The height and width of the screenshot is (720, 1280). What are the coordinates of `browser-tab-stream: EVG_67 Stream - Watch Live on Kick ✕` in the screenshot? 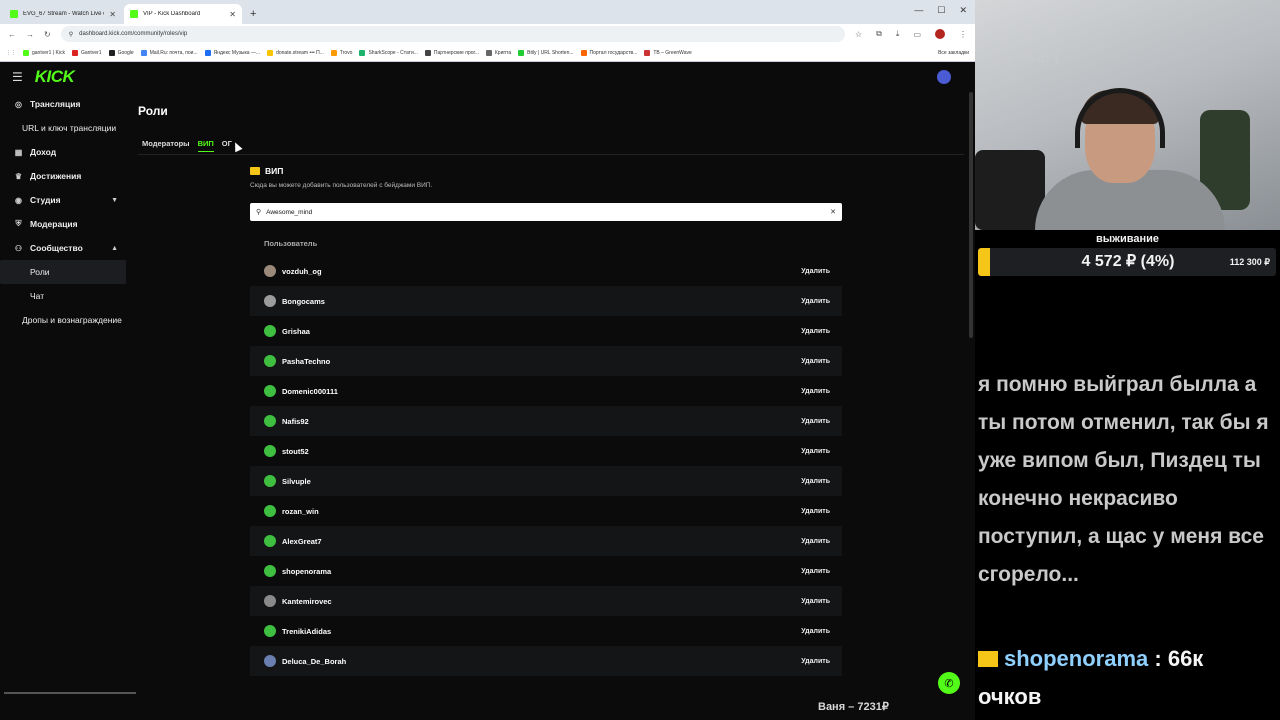 It's located at (63, 14).